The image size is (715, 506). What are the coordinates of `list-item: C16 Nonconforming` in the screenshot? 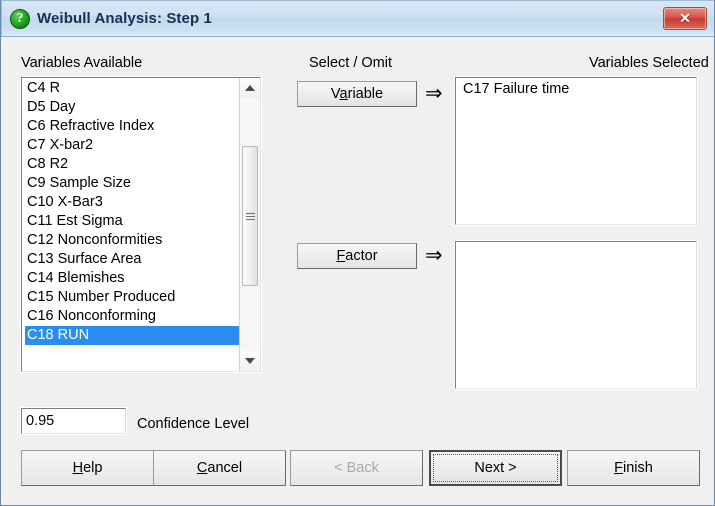 It's located at (133, 316).